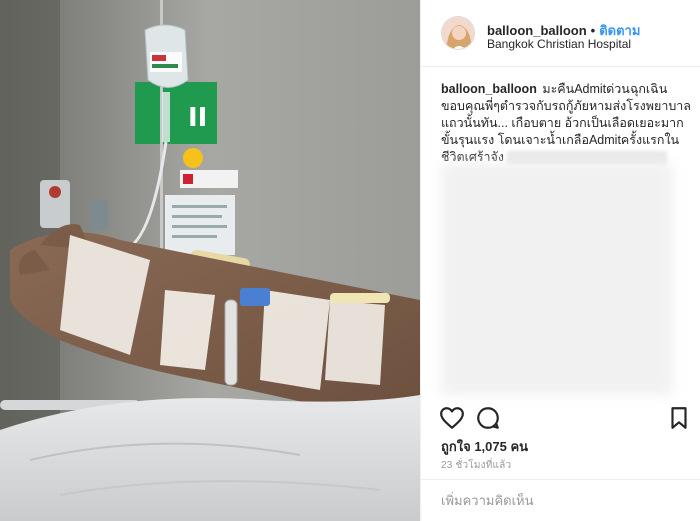 This screenshot has height=521, width=700. I want to click on action-bar, so click(560, 420).